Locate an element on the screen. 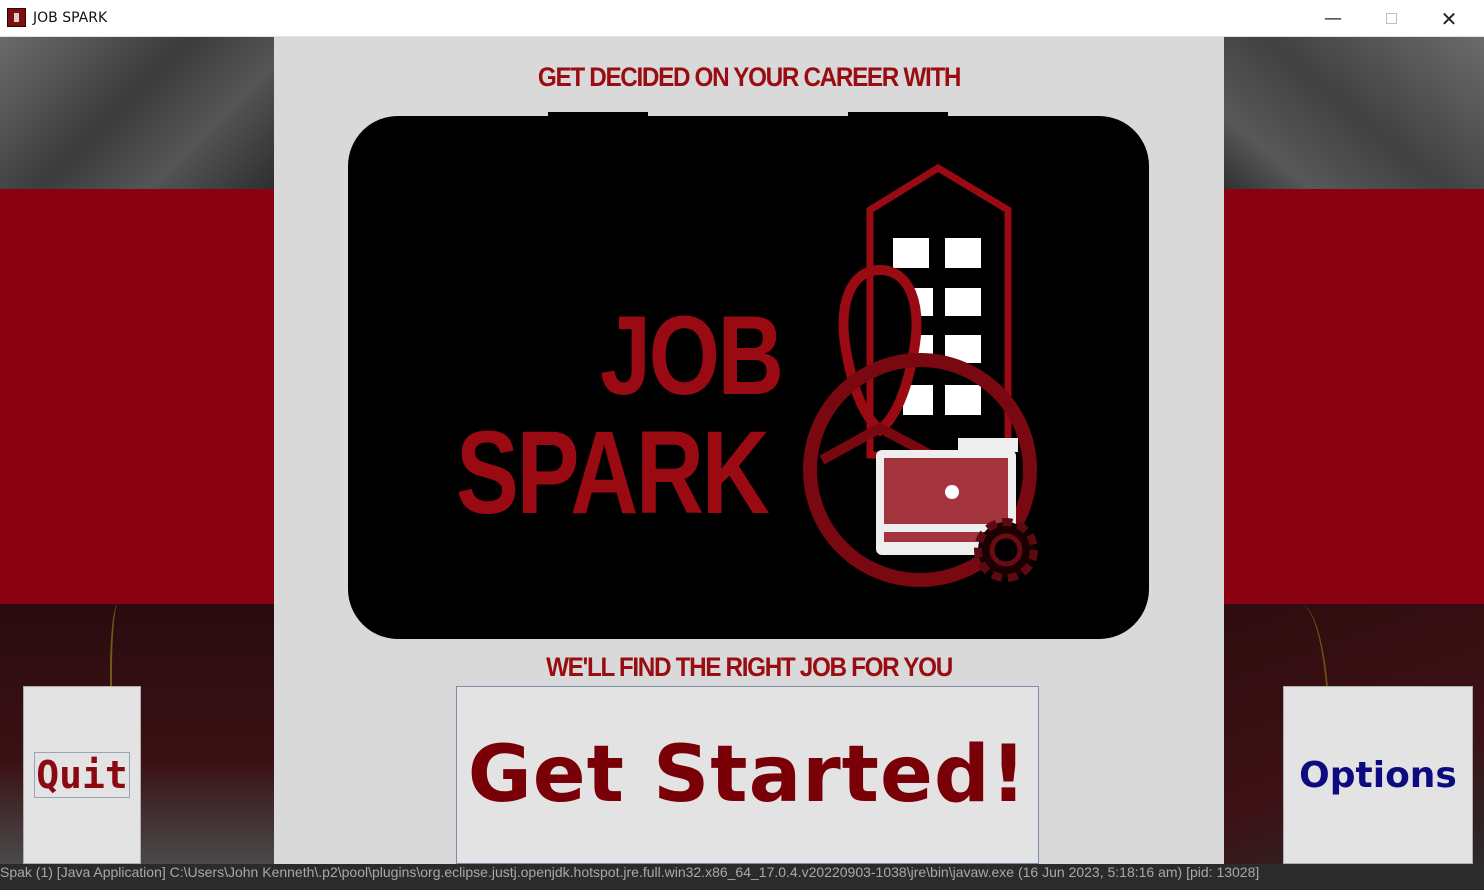 The image size is (1484, 890). close-icon: ✕ is located at coordinates (1449, 18).